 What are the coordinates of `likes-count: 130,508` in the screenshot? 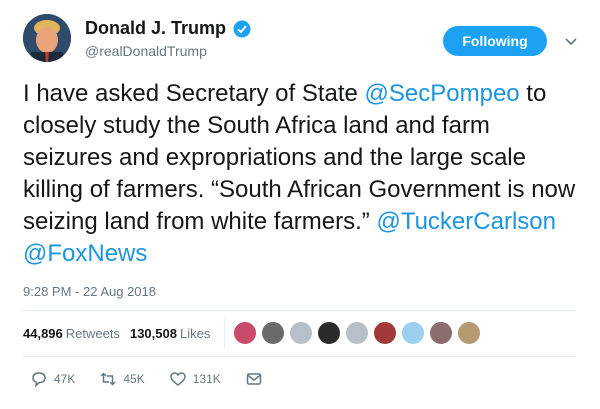 It's located at (153, 333).